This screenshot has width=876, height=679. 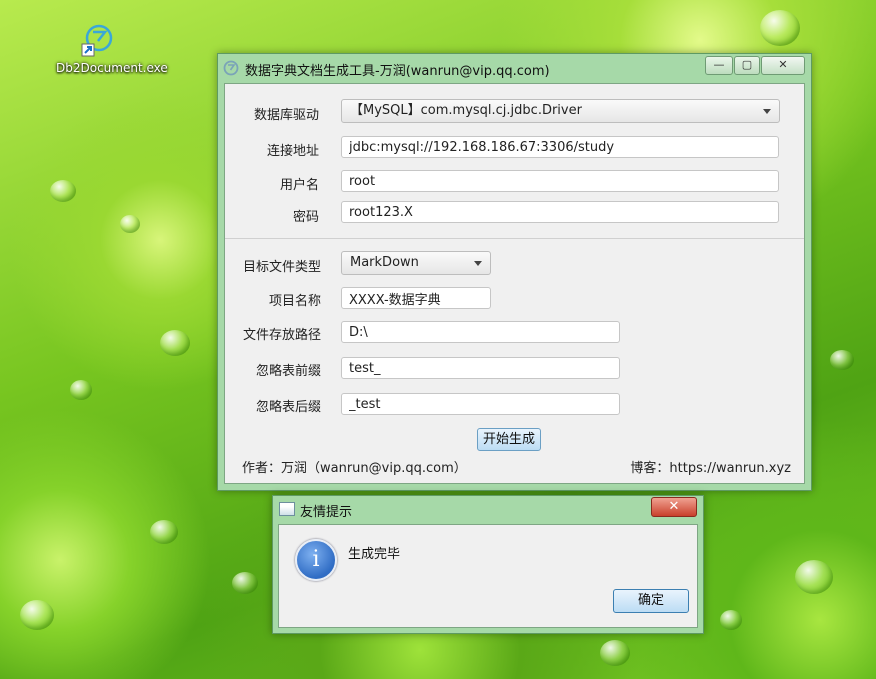 I want to click on ignore-prefix-label: 忽略表前缀, so click(x=288, y=371).